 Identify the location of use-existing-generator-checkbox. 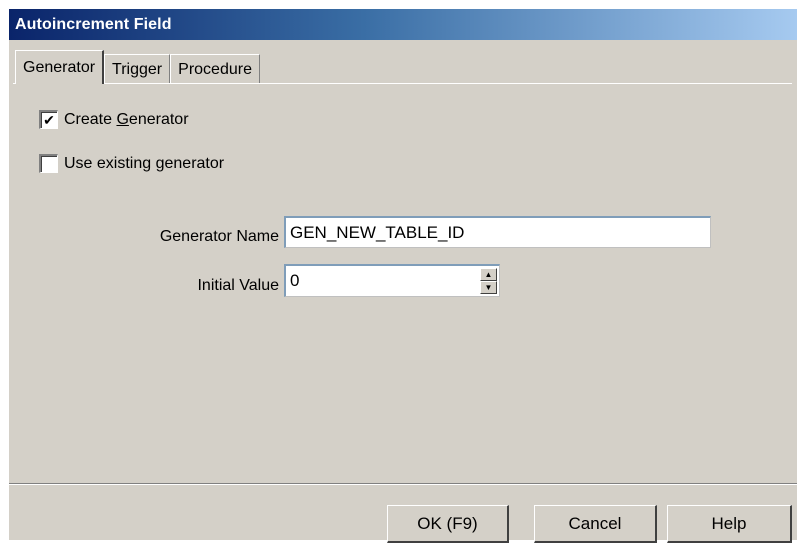
(48, 163).